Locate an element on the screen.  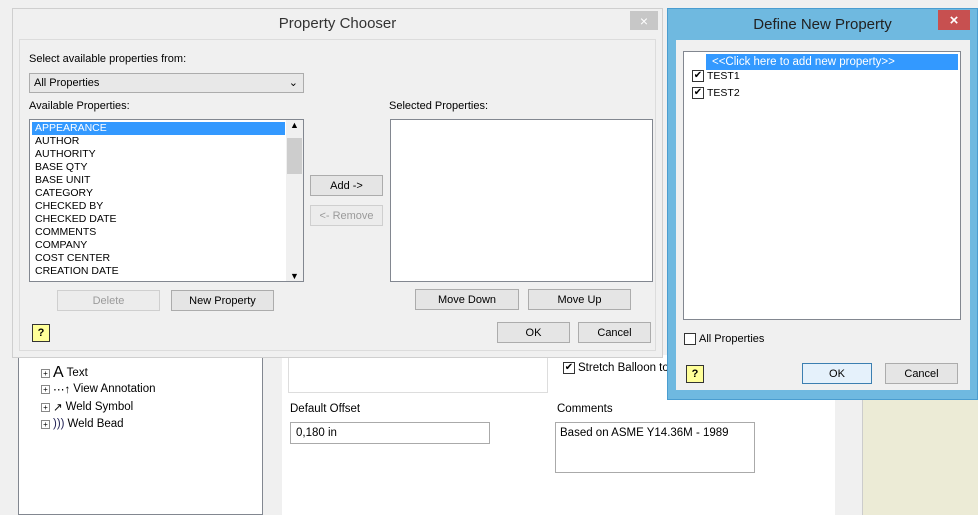
scrollbar: ▲ ▼ is located at coordinates (294, 200).